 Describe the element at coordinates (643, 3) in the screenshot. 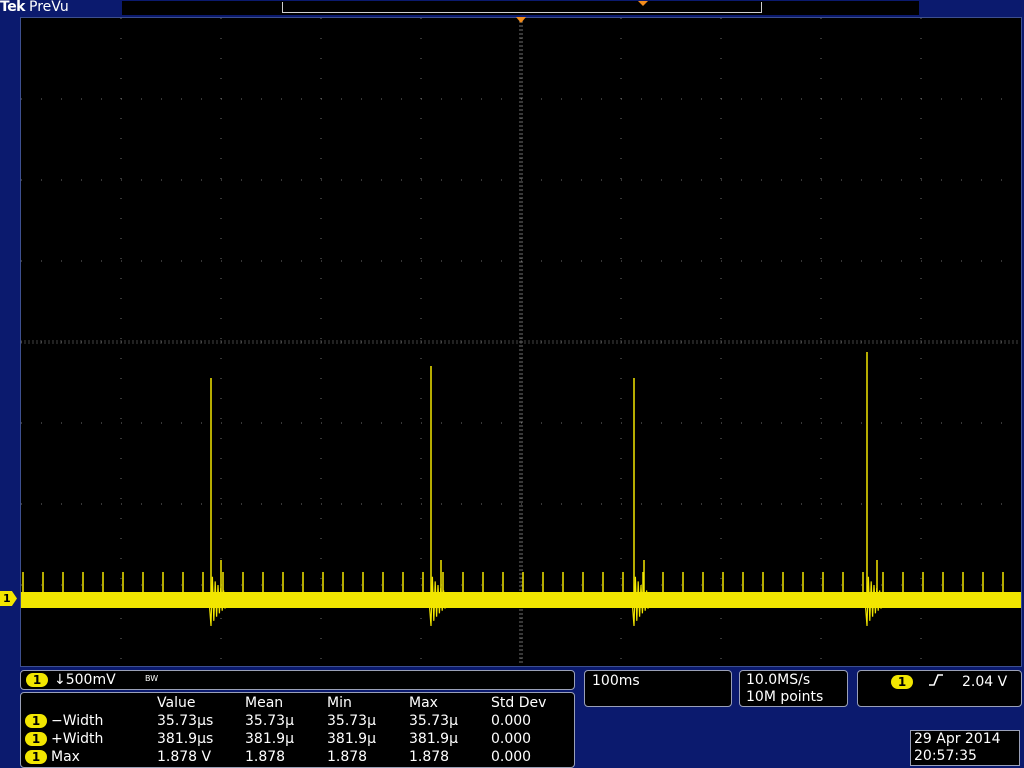

I see `trigger-position-icon` at that location.